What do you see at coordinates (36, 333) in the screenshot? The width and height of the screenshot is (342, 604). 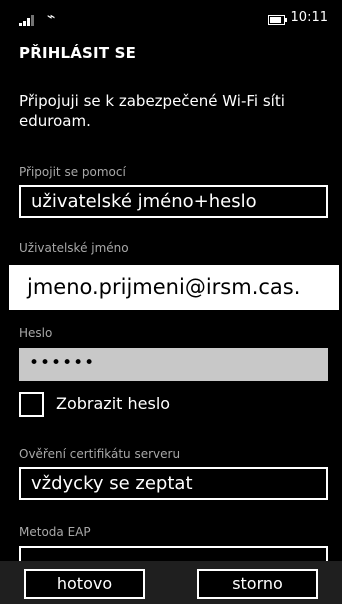 I see `password-label: Heslo` at bounding box center [36, 333].